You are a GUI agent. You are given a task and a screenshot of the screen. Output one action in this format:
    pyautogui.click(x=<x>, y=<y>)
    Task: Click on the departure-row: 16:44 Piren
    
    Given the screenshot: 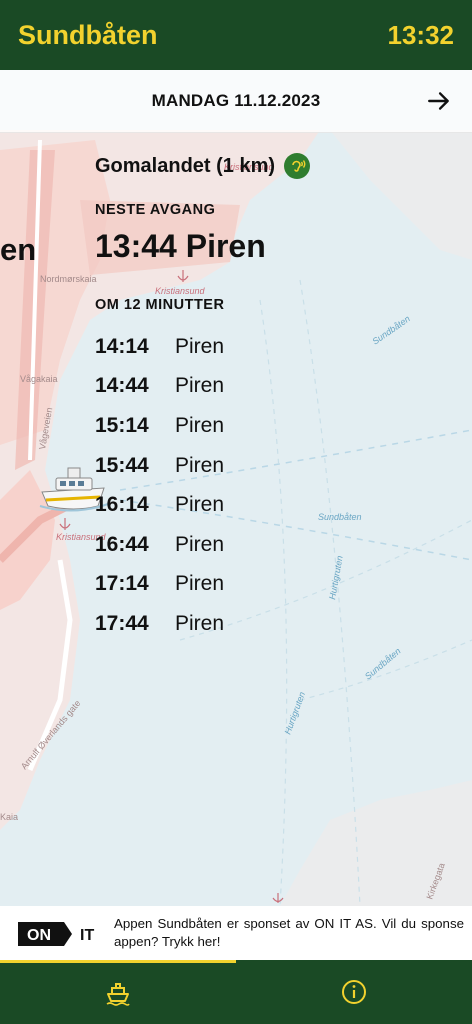 What is the action you would take?
    pyautogui.click(x=275, y=545)
    